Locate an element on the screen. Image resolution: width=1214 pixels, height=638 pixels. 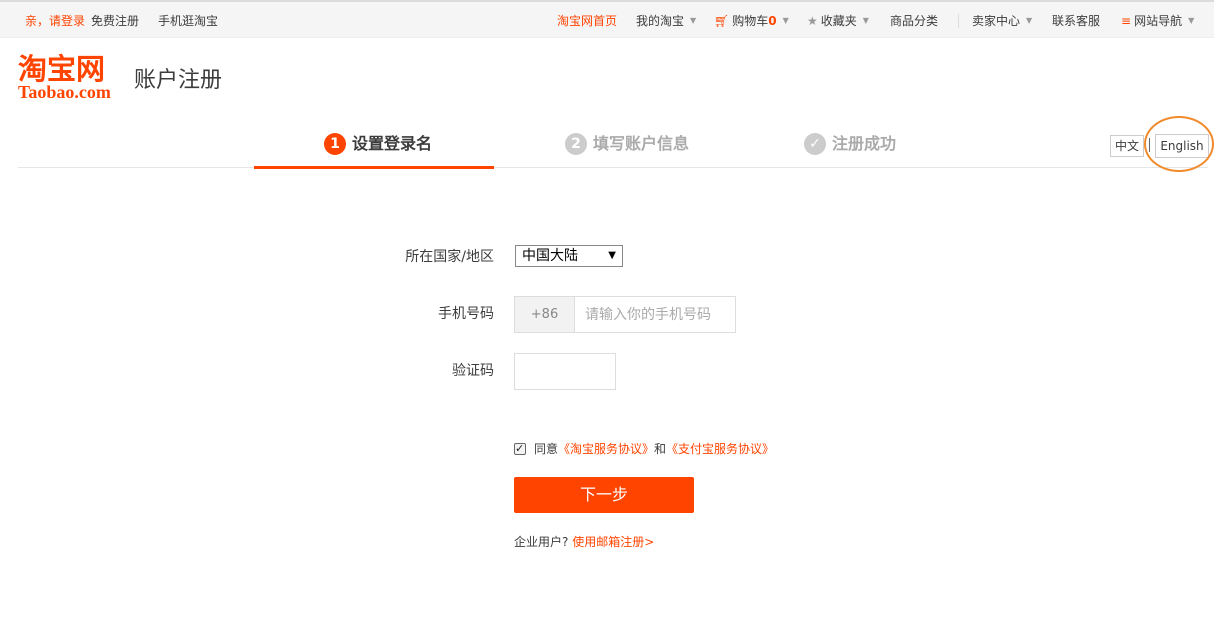
seller-center-menu: 卖家中心 ▼ is located at coordinates (1002, 21).